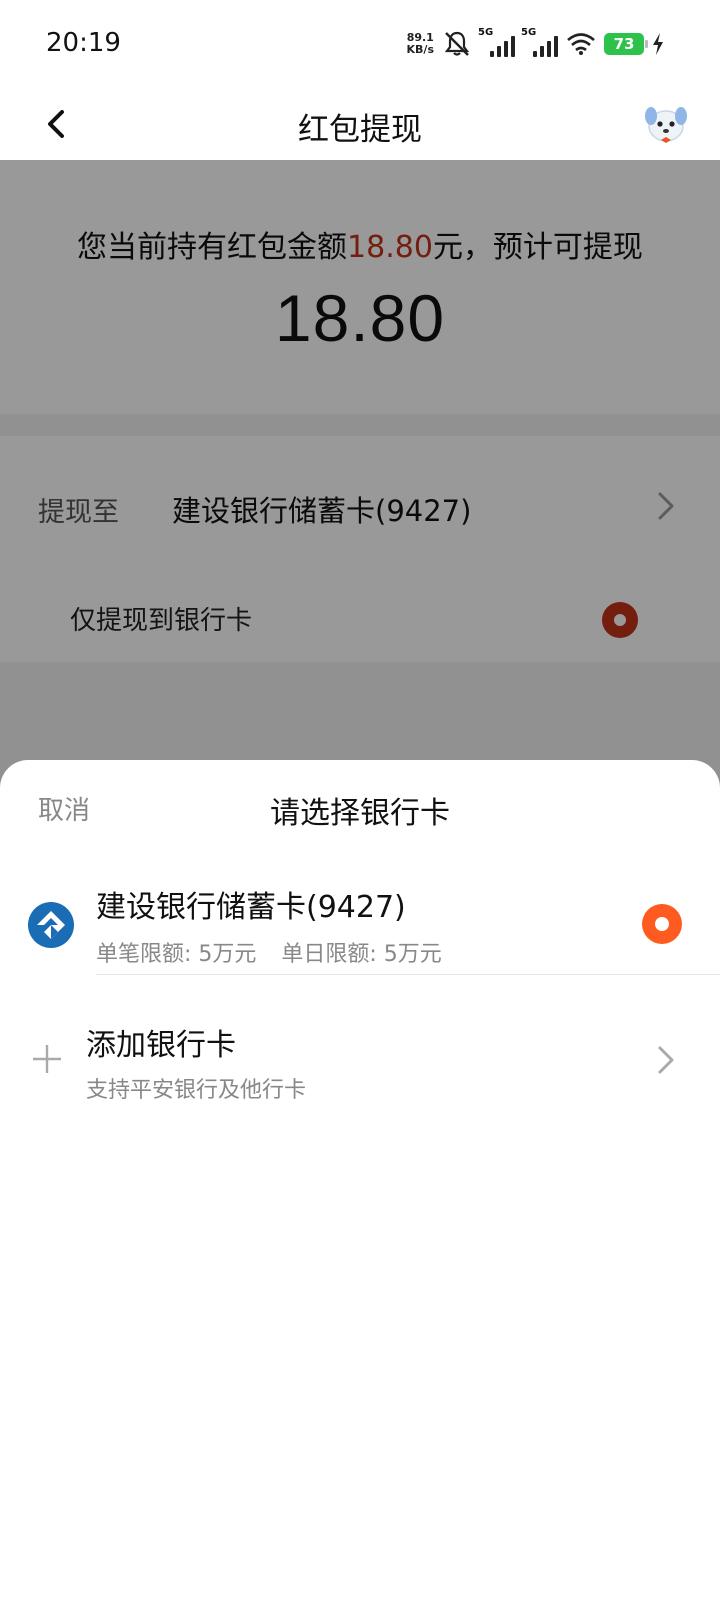 The image size is (720, 1600). What do you see at coordinates (496, 42) in the screenshot?
I see `signal-strength-icon: 5G` at bounding box center [496, 42].